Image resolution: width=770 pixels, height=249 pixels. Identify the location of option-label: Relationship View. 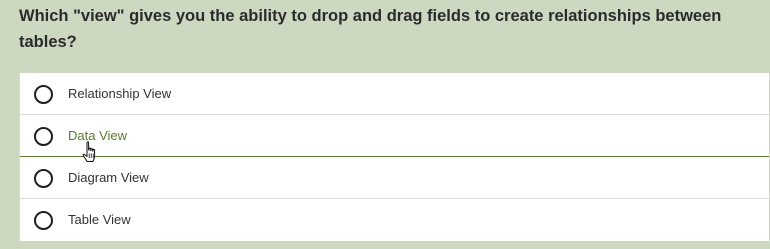
(120, 93).